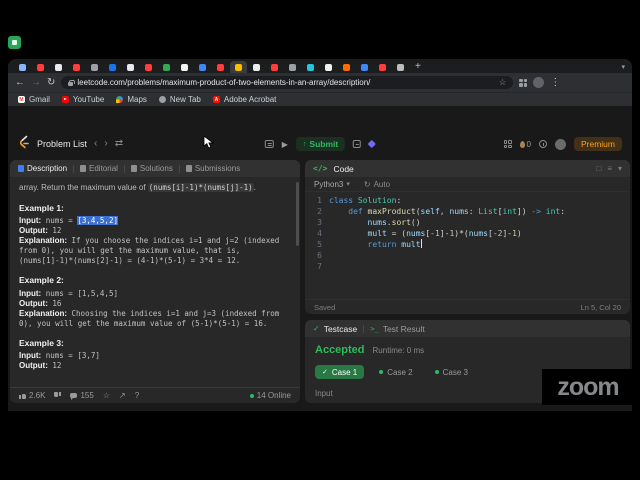 Image resolution: width=640 pixels, height=480 pixels. What do you see at coordinates (597, 144) in the screenshot?
I see `premium-button: Premium` at bounding box center [597, 144].